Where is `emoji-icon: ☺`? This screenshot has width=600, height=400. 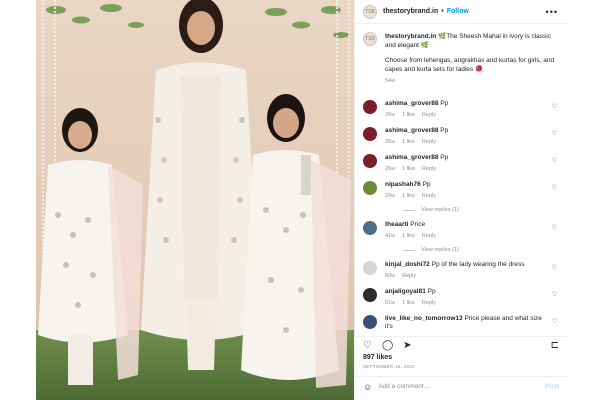
emoji-icon: ☺ is located at coordinates (367, 387).